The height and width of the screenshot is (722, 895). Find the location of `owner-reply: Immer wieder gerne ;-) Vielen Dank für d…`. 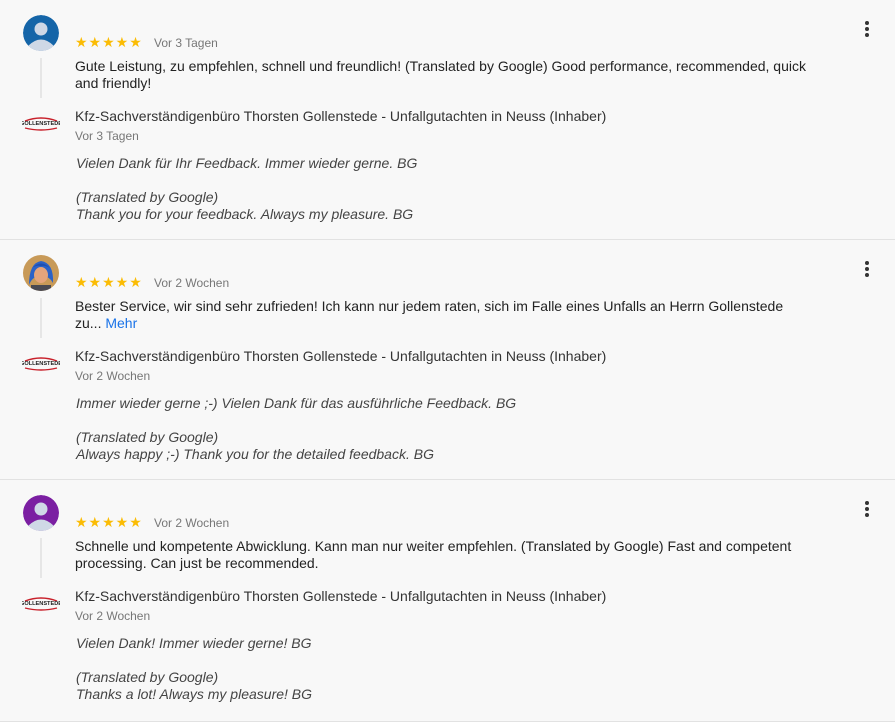

owner-reply: Immer wieder gerne ;-) Vielen Dank für d… is located at coordinates (436, 429).